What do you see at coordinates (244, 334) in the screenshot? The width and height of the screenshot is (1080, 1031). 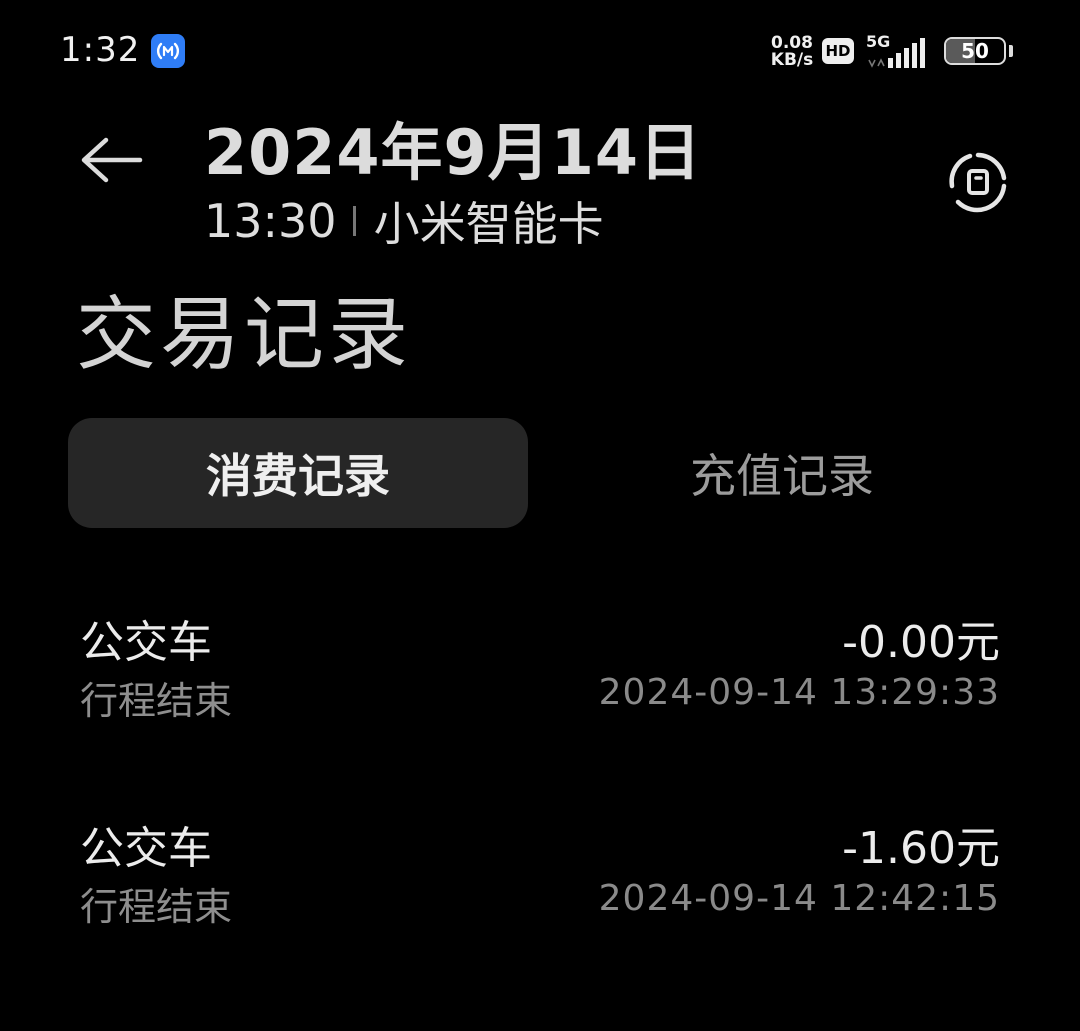 I see `page-title: 交易记录` at bounding box center [244, 334].